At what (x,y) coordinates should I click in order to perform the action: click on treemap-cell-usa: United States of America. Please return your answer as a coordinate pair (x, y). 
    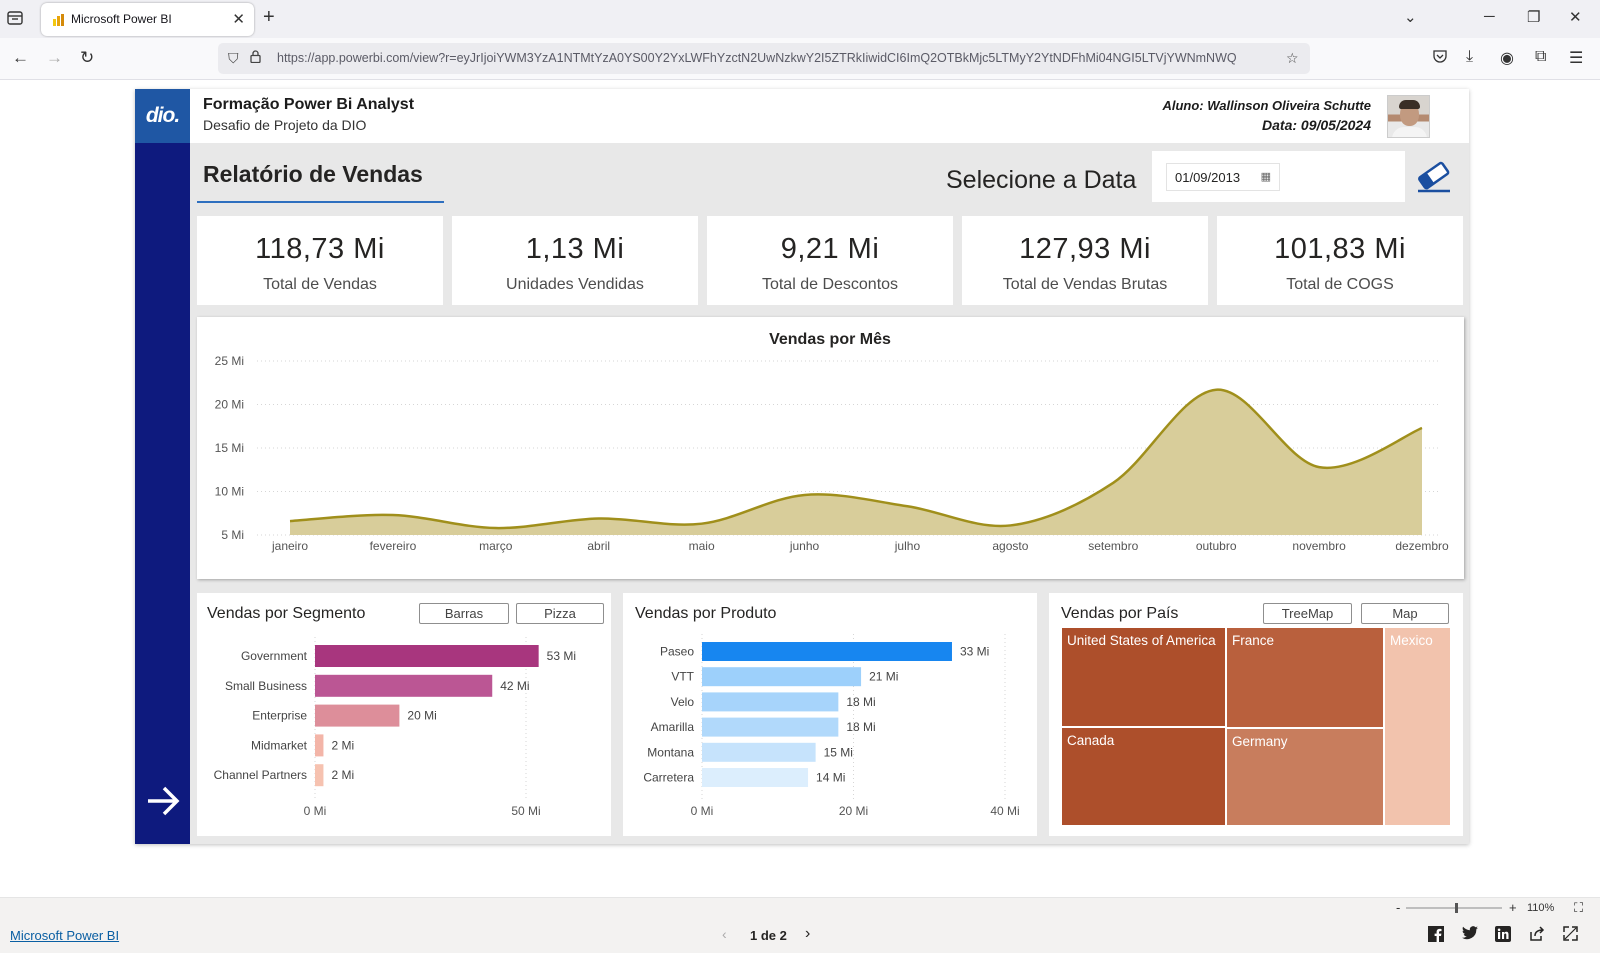
    Looking at the image, I should click on (1143, 677).